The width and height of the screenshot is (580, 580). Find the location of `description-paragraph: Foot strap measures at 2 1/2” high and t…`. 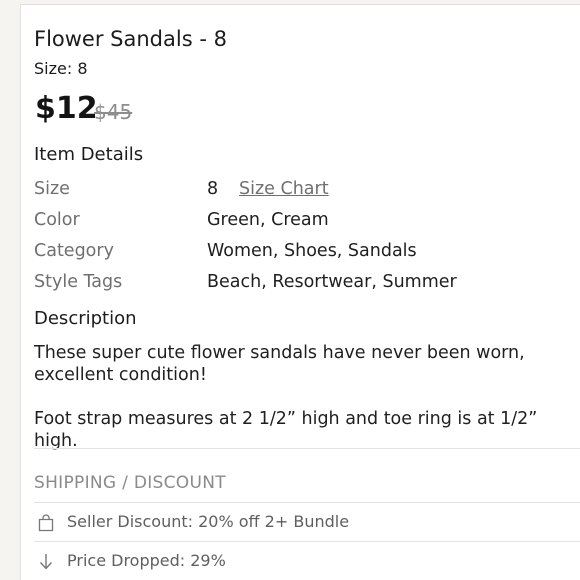

description-paragraph: Foot strap measures at 2 1/2” high and t… is located at coordinates (286, 430).